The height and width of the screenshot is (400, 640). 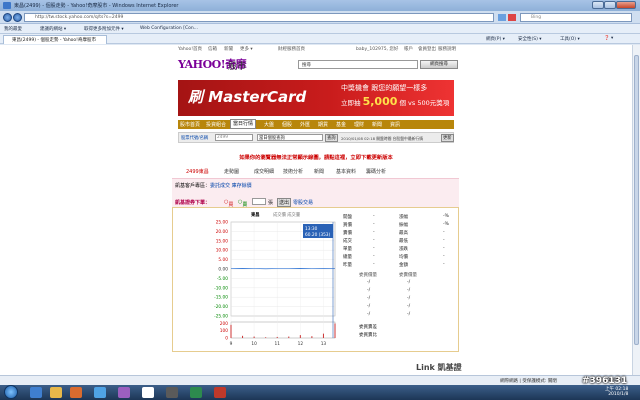 What do you see at coordinates (368, 275) in the screenshot?
I see `book-header: 委買價量` at bounding box center [368, 275].